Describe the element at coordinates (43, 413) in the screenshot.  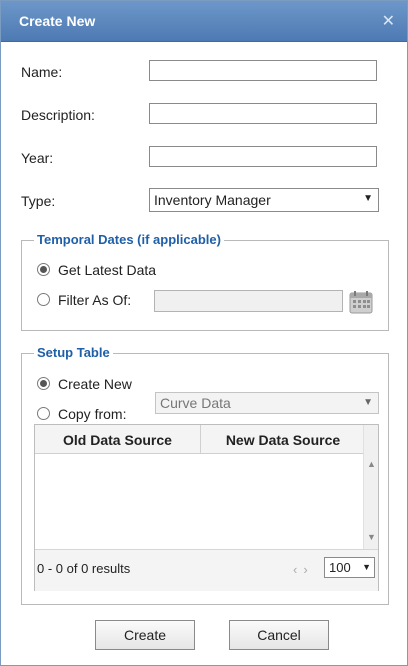
I see `copy-from-radio` at that location.